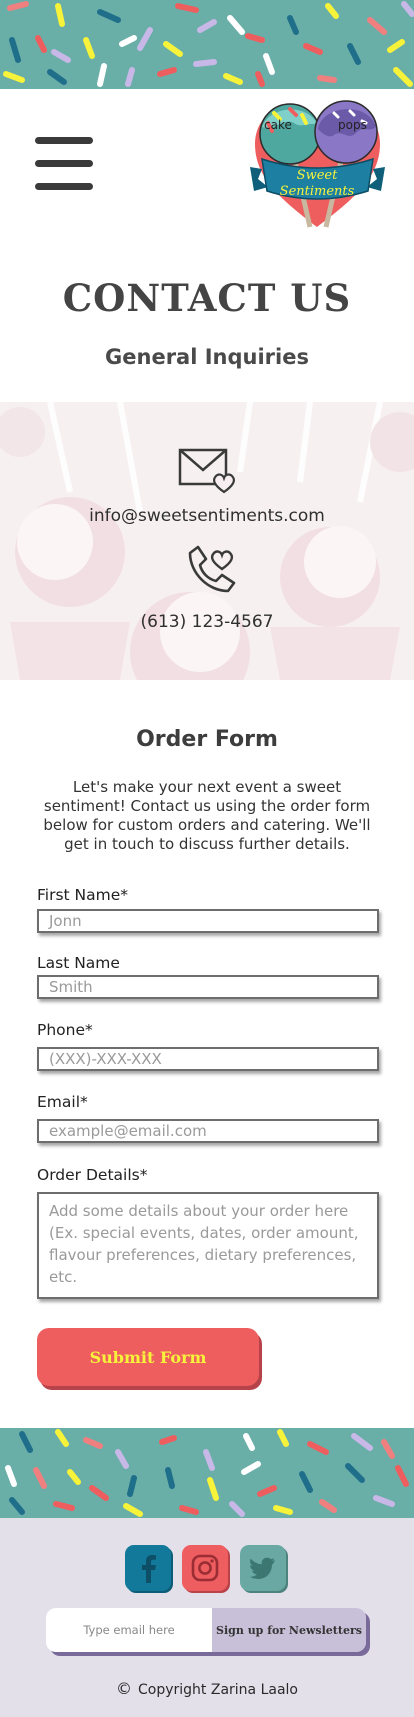 Image resolution: width=414 pixels, height=1717 pixels. Describe the element at coordinates (218, 1690) in the screenshot. I see `copyright-label: Copyright Zarina Laalo` at that location.